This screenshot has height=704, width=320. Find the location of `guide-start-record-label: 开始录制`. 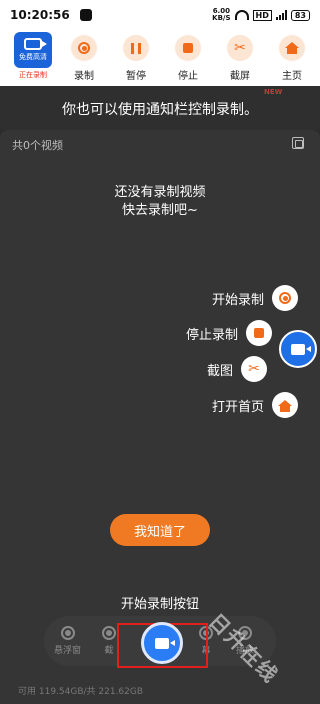

guide-start-record-label: 开始录制 is located at coordinates (237, 300).